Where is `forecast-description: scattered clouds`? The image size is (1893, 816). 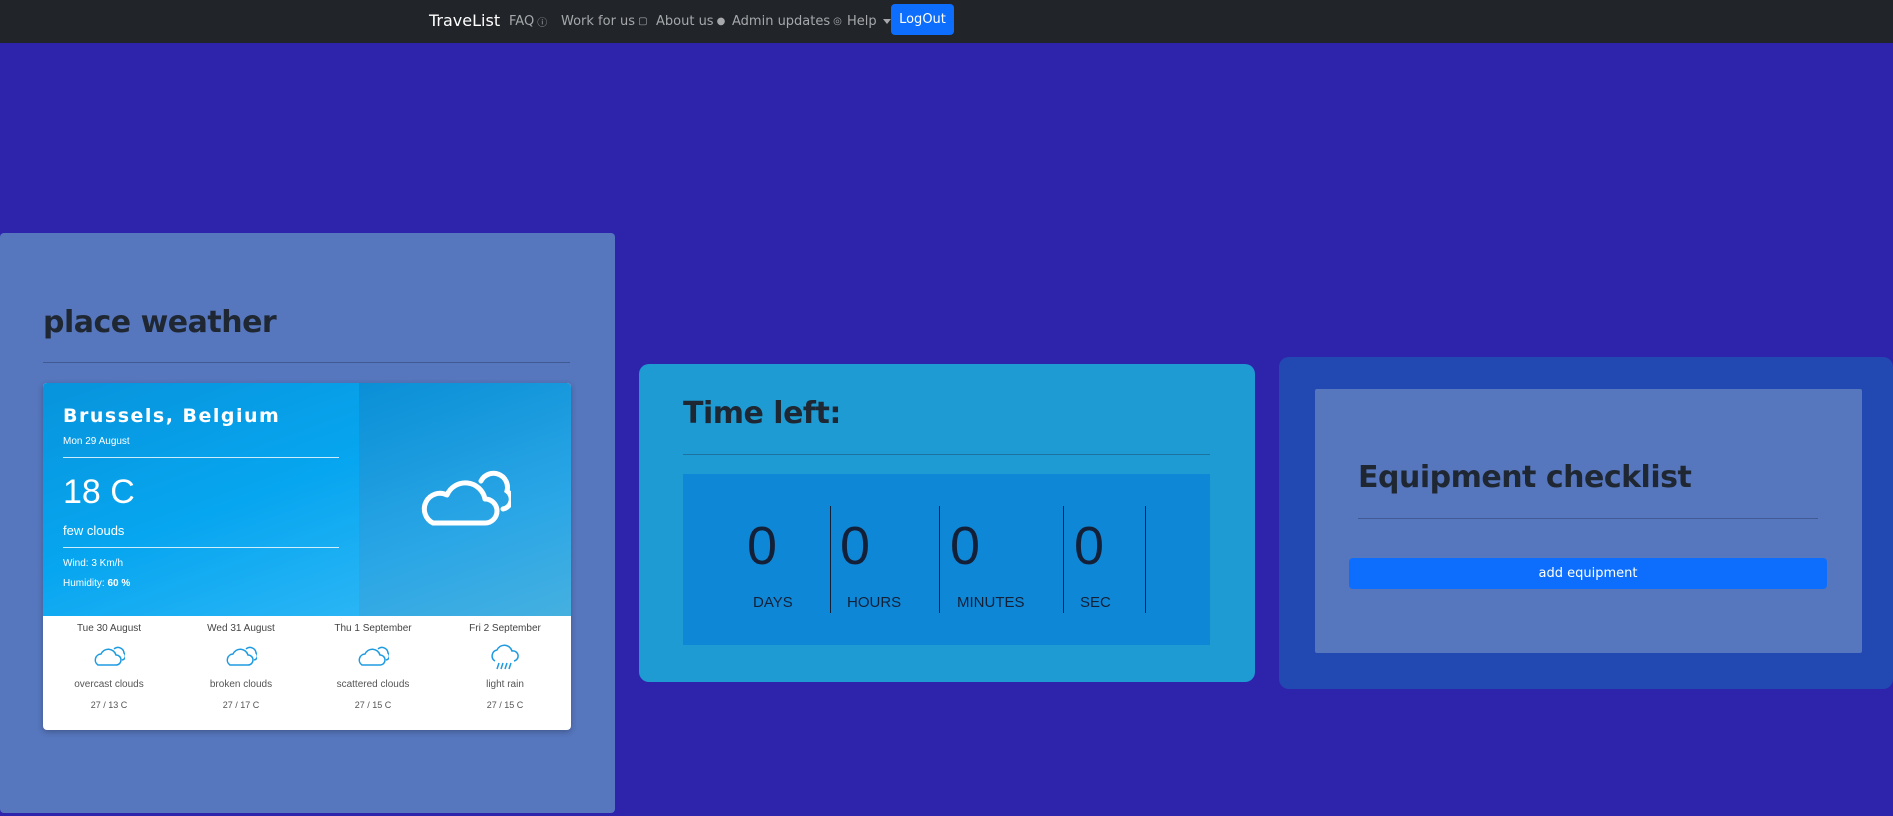 forecast-description: scattered clouds is located at coordinates (373, 684).